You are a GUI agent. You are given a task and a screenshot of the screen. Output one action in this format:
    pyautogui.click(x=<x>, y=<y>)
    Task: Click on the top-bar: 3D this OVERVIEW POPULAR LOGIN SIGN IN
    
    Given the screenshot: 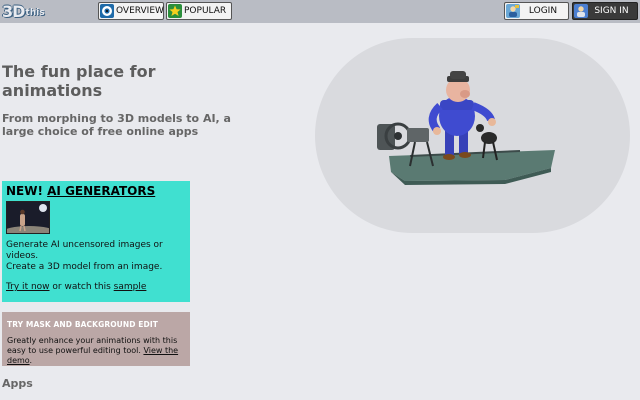 What is the action you would take?
    pyautogui.click(x=320, y=11)
    